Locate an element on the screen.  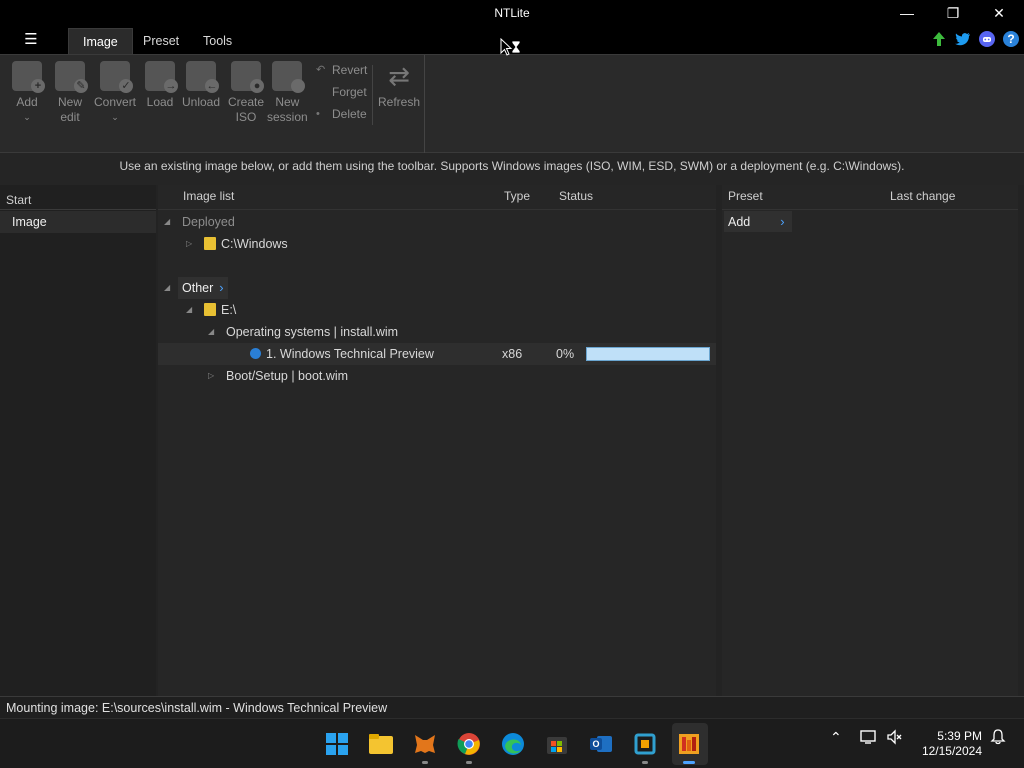
group-label: Deployed is located at coordinates (208, 222).